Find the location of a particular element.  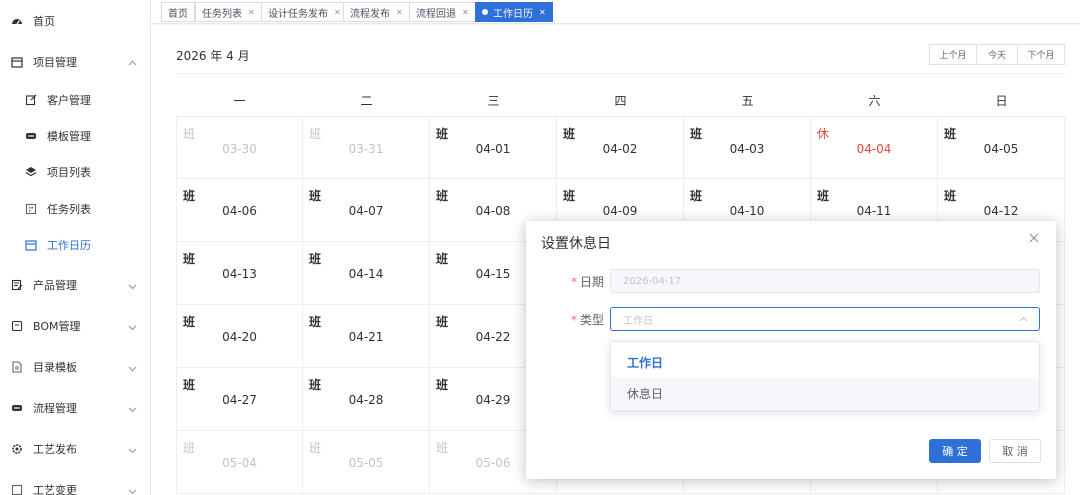

next-month-button: 下个月 is located at coordinates (1041, 54).